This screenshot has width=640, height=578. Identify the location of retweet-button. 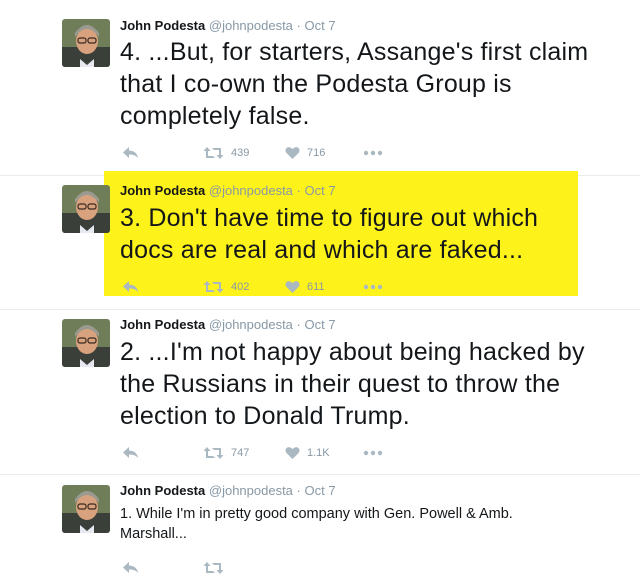
(213, 568).